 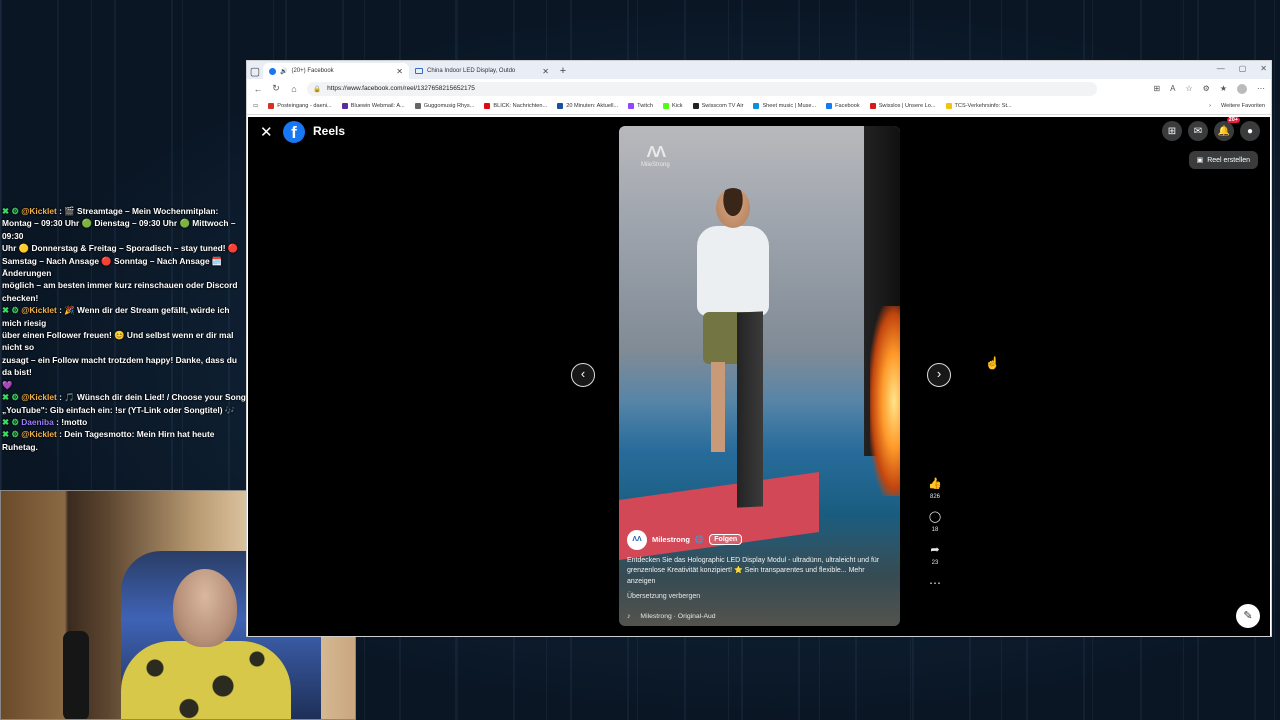 What do you see at coordinates (255, 71) in the screenshot?
I see `tab-actions-icon: ▢` at bounding box center [255, 71].